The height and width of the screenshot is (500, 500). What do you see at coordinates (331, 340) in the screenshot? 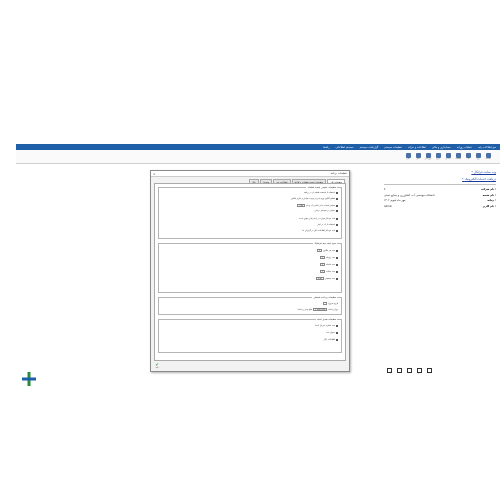
I see `option-row: اطلاعات دیگر` at bounding box center [331, 340].